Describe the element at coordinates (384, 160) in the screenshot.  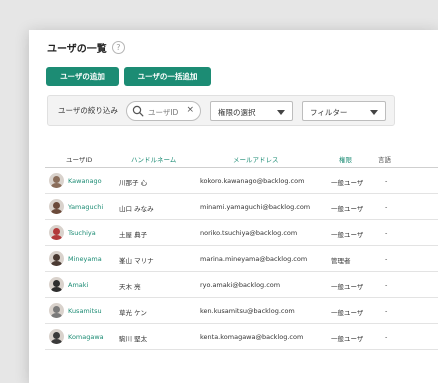
I see `header-language: 言語` at that location.